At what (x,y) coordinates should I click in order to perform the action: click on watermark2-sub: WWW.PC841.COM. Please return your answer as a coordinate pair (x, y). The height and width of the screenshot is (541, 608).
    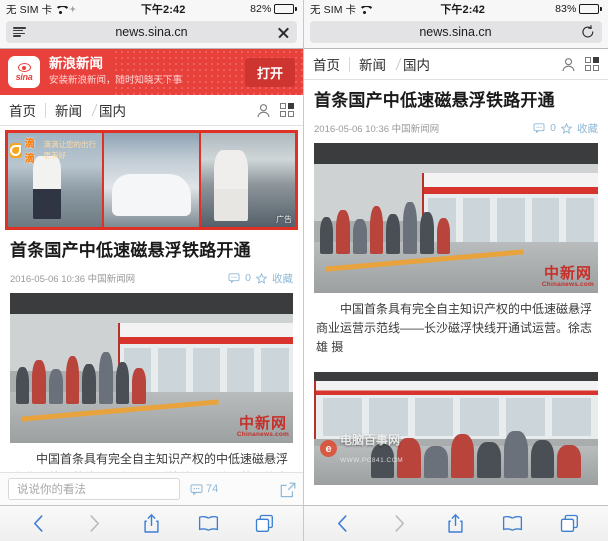
    Looking at the image, I should click on (372, 460).